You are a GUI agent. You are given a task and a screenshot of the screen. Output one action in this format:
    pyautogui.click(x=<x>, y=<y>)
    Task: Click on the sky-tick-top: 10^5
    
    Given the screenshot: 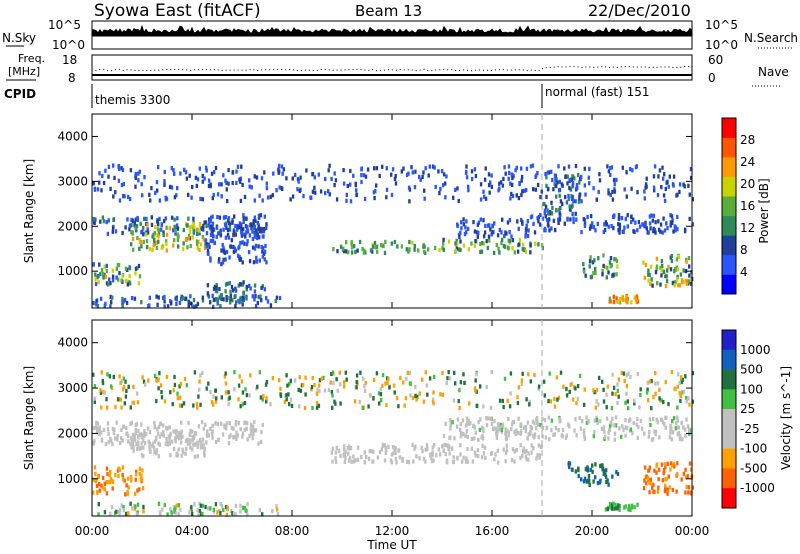 What is the action you would take?
    pyautogui.click(x=64, y=25)
    